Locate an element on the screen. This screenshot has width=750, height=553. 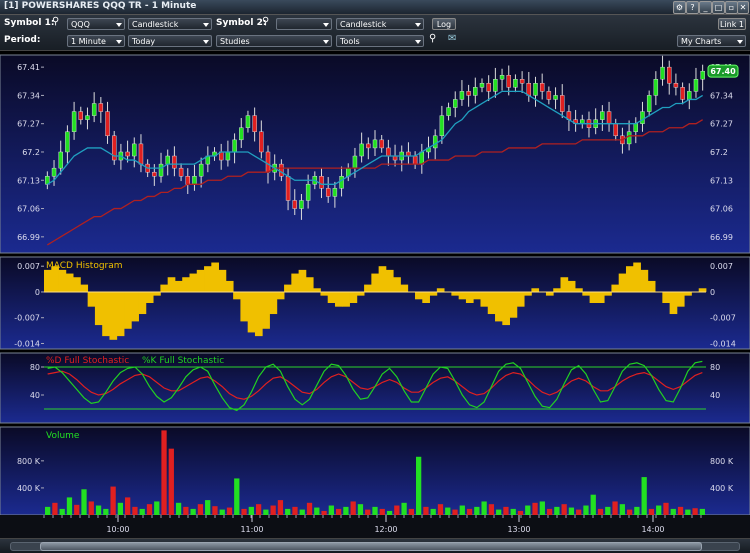
range-select: Today is located at coordinates (170, 41).